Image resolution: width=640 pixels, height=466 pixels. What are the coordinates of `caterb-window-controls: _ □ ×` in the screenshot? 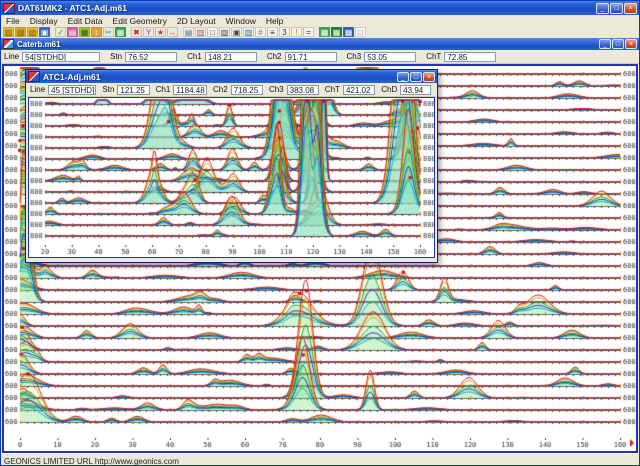 It's located at (618, 44).